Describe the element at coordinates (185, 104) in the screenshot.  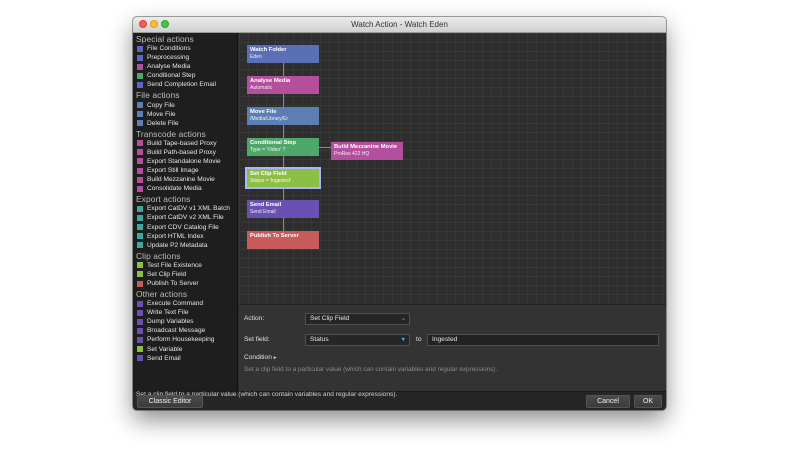
I see `sidebar-action-item: Copy File` at that location.